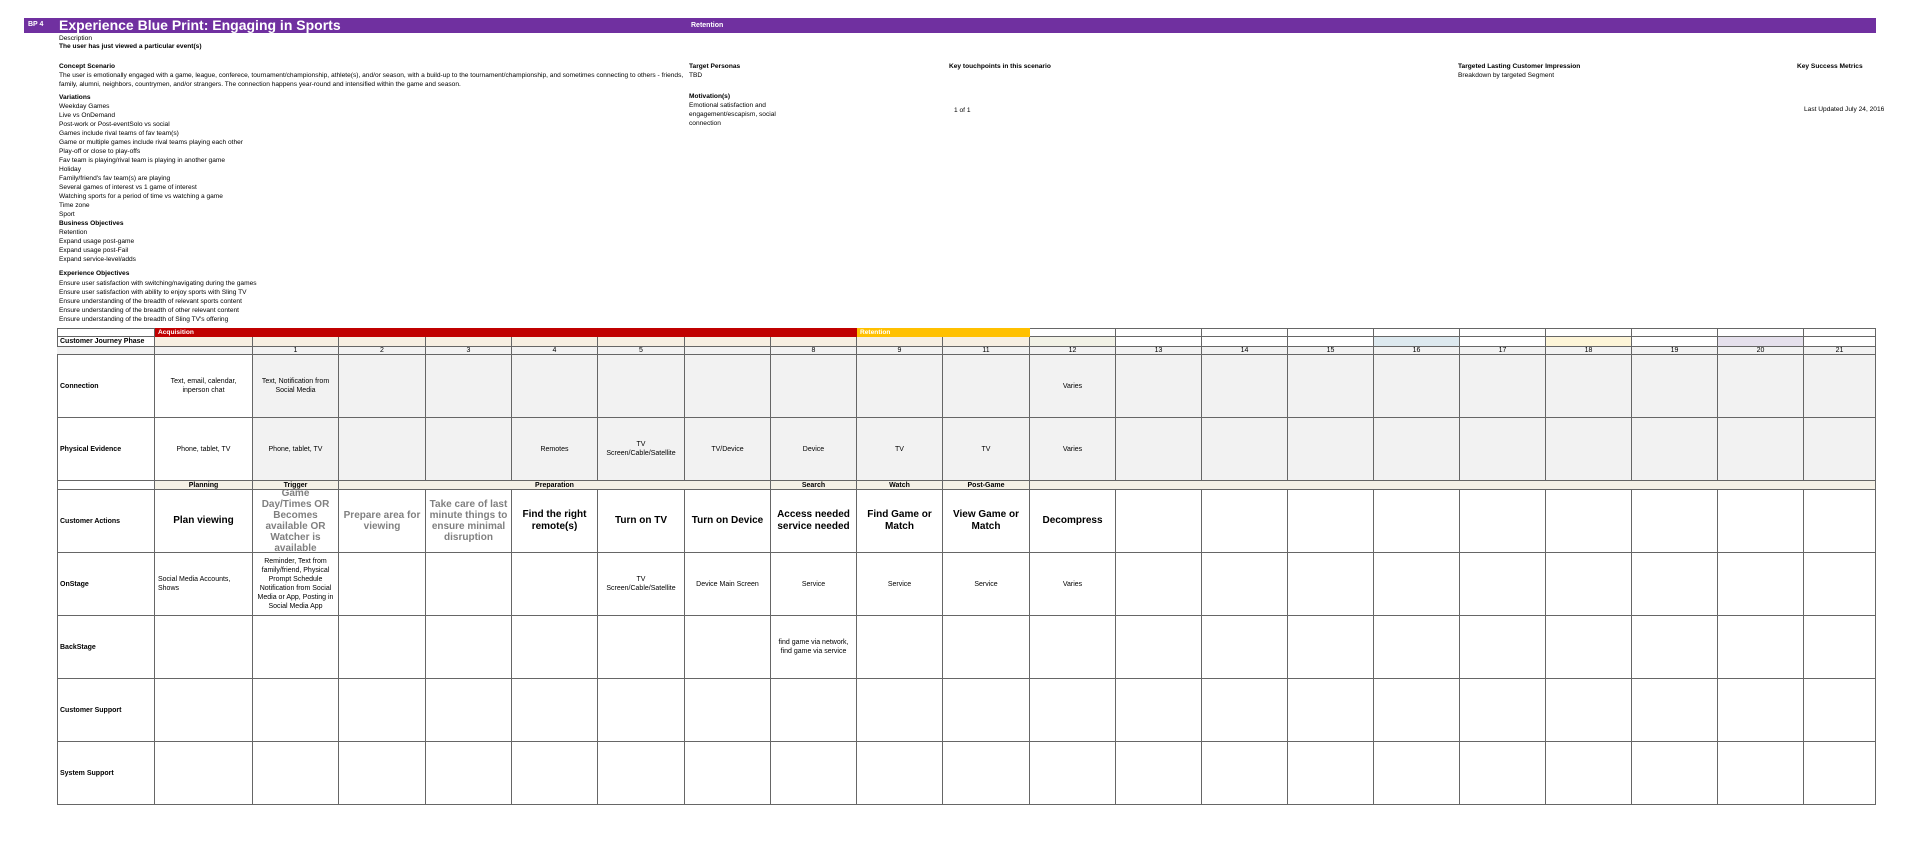 The width and height of the screenshot is (1920, 843). Describe the element at coordinates (382, 351) in the screenshot. I see `step-number: 2` at that location.